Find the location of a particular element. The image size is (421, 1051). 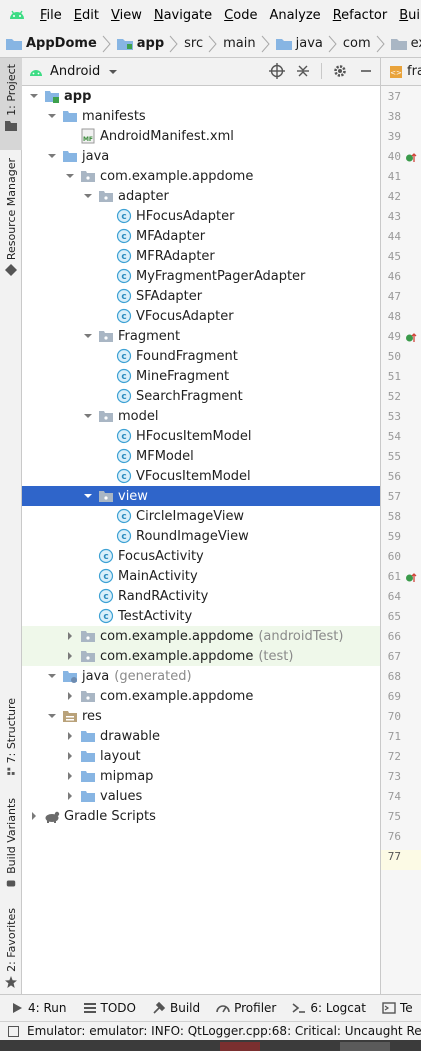

tree-node: Fragment is located at coordinates (201, 336).